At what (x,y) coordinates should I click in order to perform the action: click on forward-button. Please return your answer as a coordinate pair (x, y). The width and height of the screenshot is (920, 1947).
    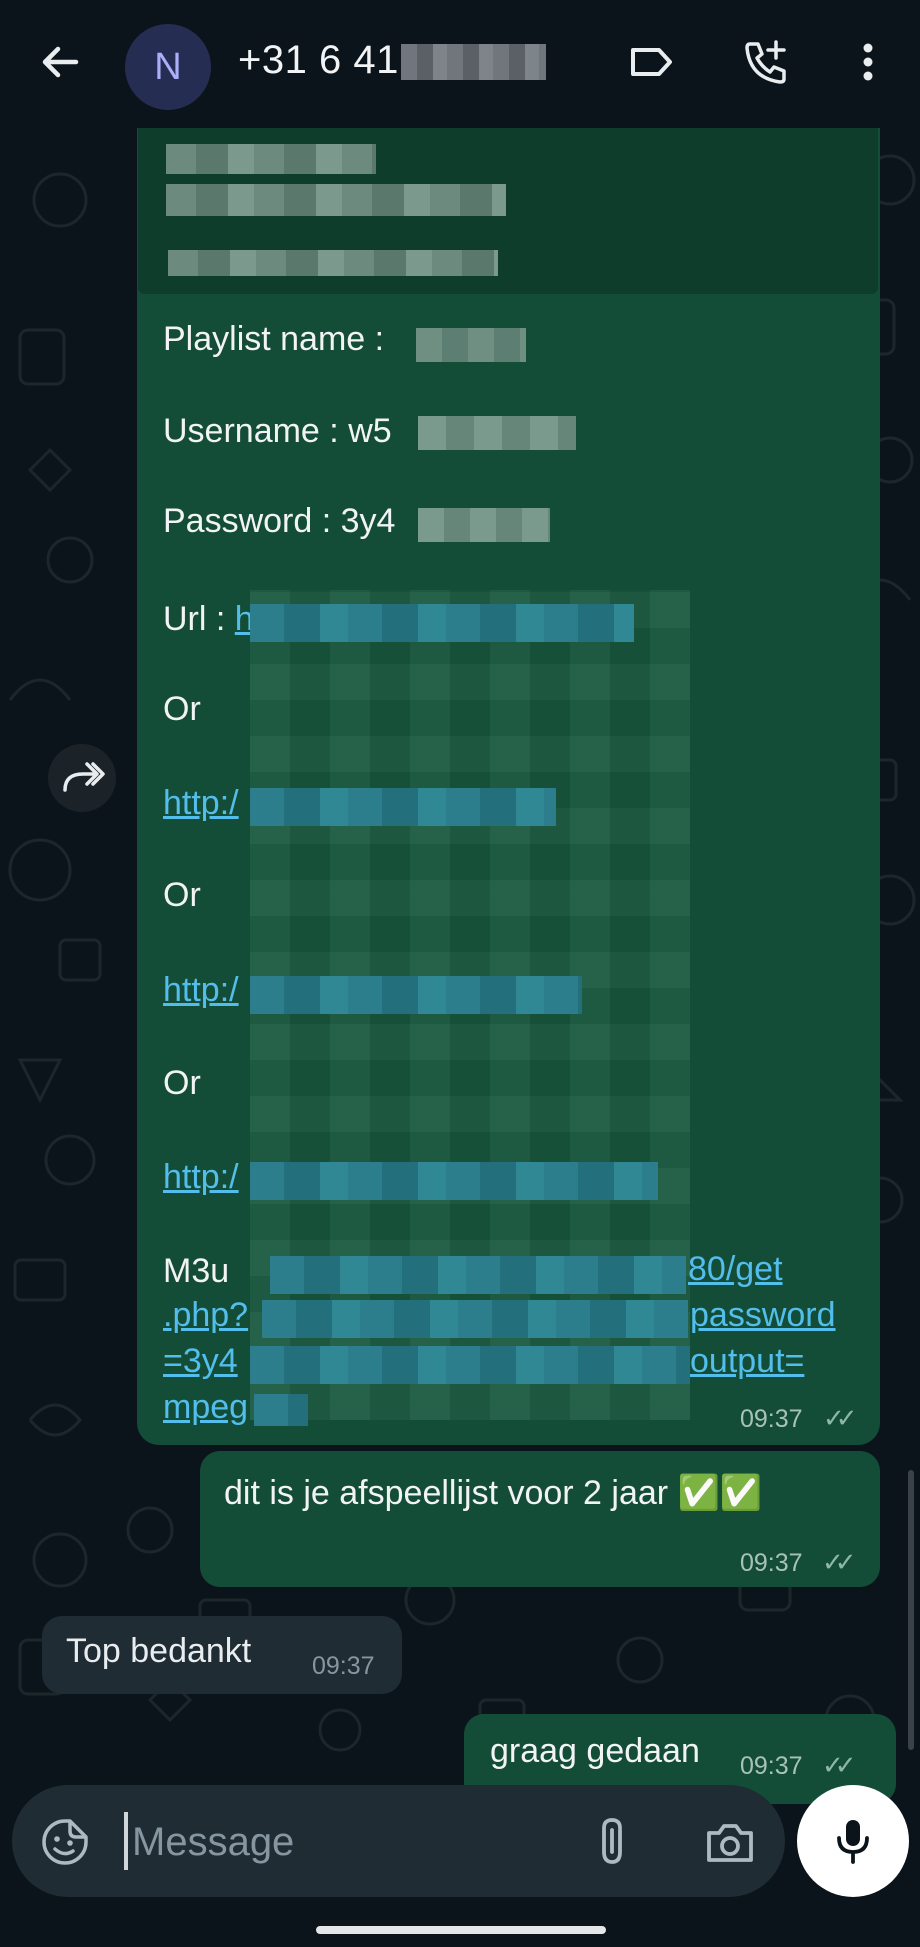
    Looking at the image, I should click on (82, 778).